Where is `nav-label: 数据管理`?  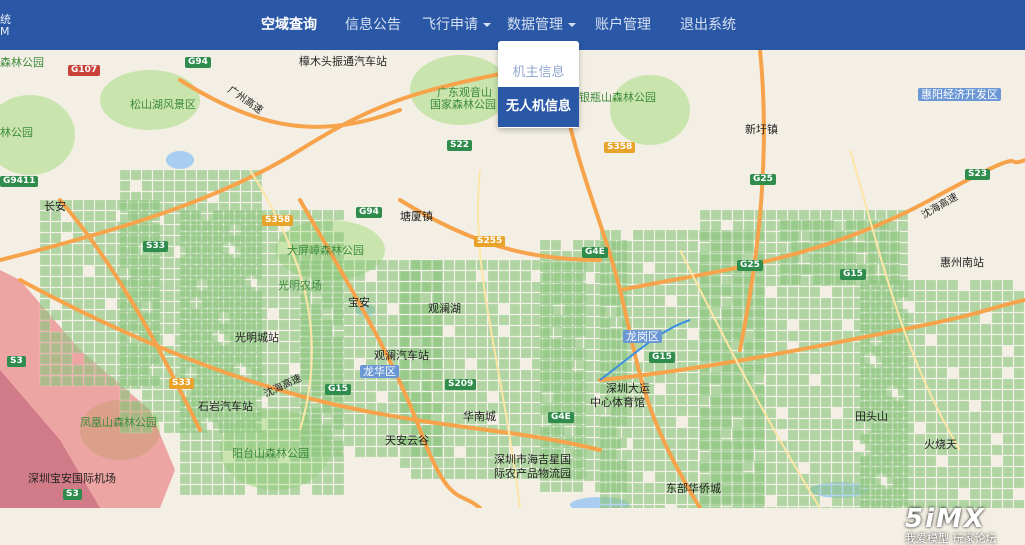
nav-label: 数据管理 is located at coordinates (535, 25).